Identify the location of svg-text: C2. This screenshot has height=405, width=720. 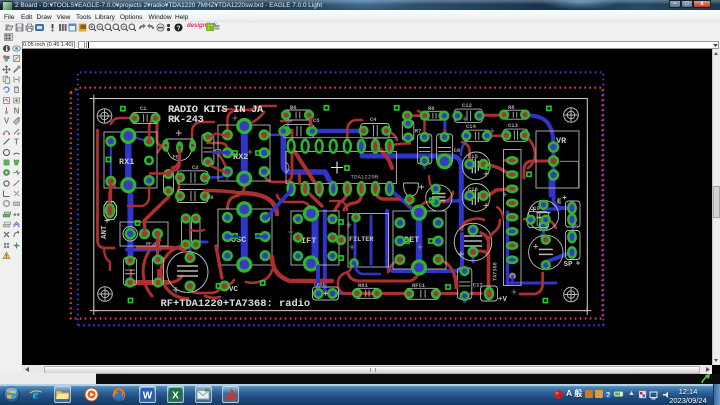
(195, 167).